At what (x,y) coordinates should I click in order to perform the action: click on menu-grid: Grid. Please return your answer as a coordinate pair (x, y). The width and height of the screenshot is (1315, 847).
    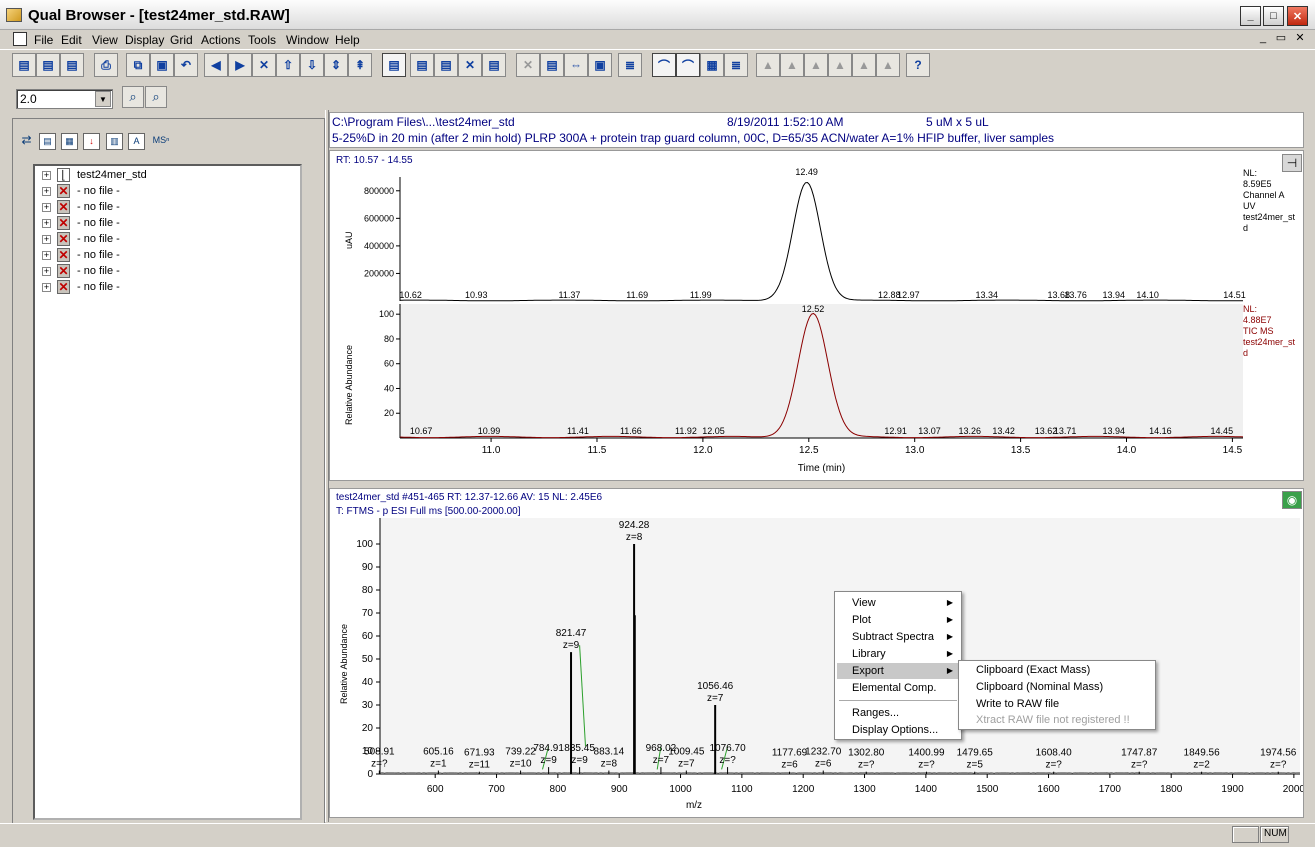
    Looking at the image, I should click on (181, 40).